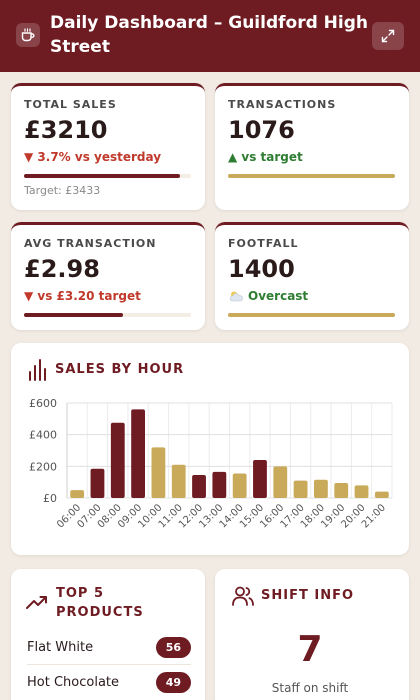 This screenshot has height=700, width=420. I want to click on kpi-weather: Overcast, so click(268, 296).